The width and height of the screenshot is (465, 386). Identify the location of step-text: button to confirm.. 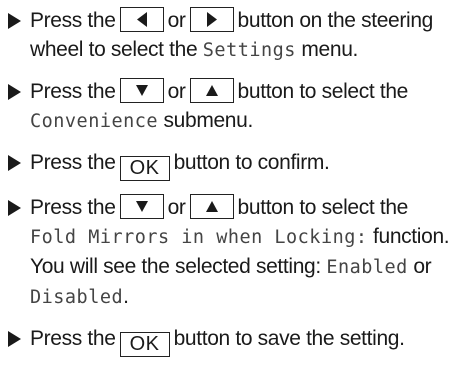
(251, 162).